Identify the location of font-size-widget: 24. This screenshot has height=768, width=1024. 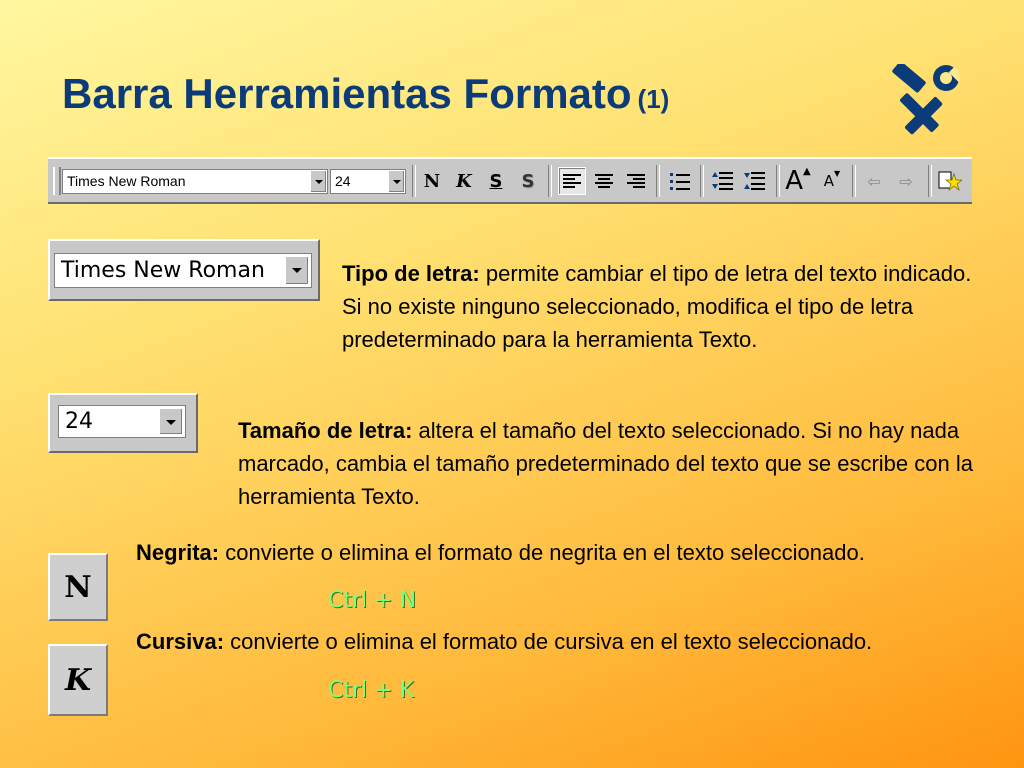
(123, 423).